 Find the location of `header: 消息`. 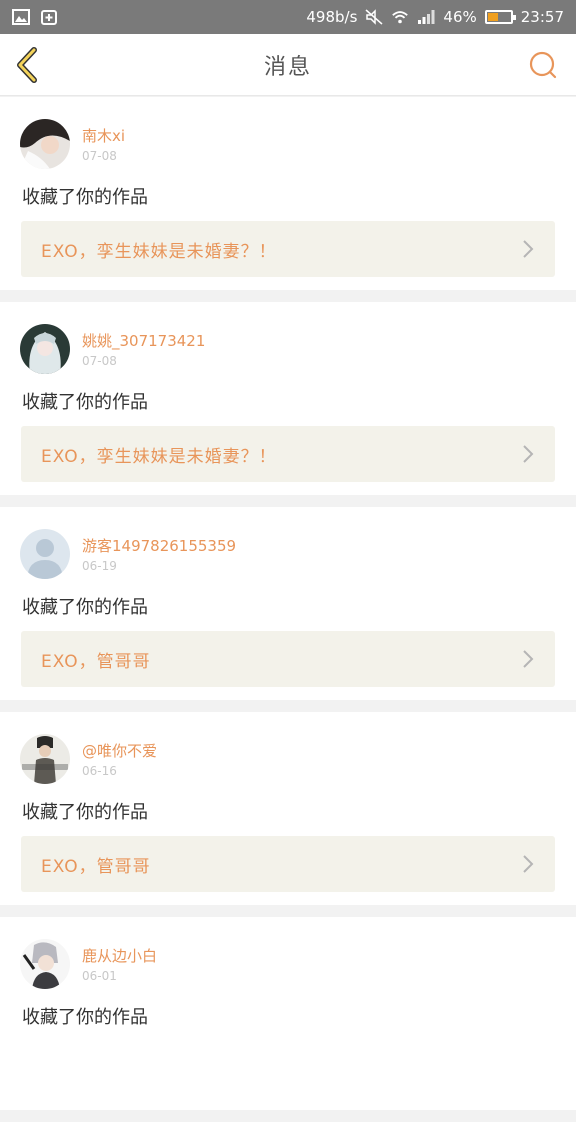

header: 消息 is located at coordinates (288, 65).